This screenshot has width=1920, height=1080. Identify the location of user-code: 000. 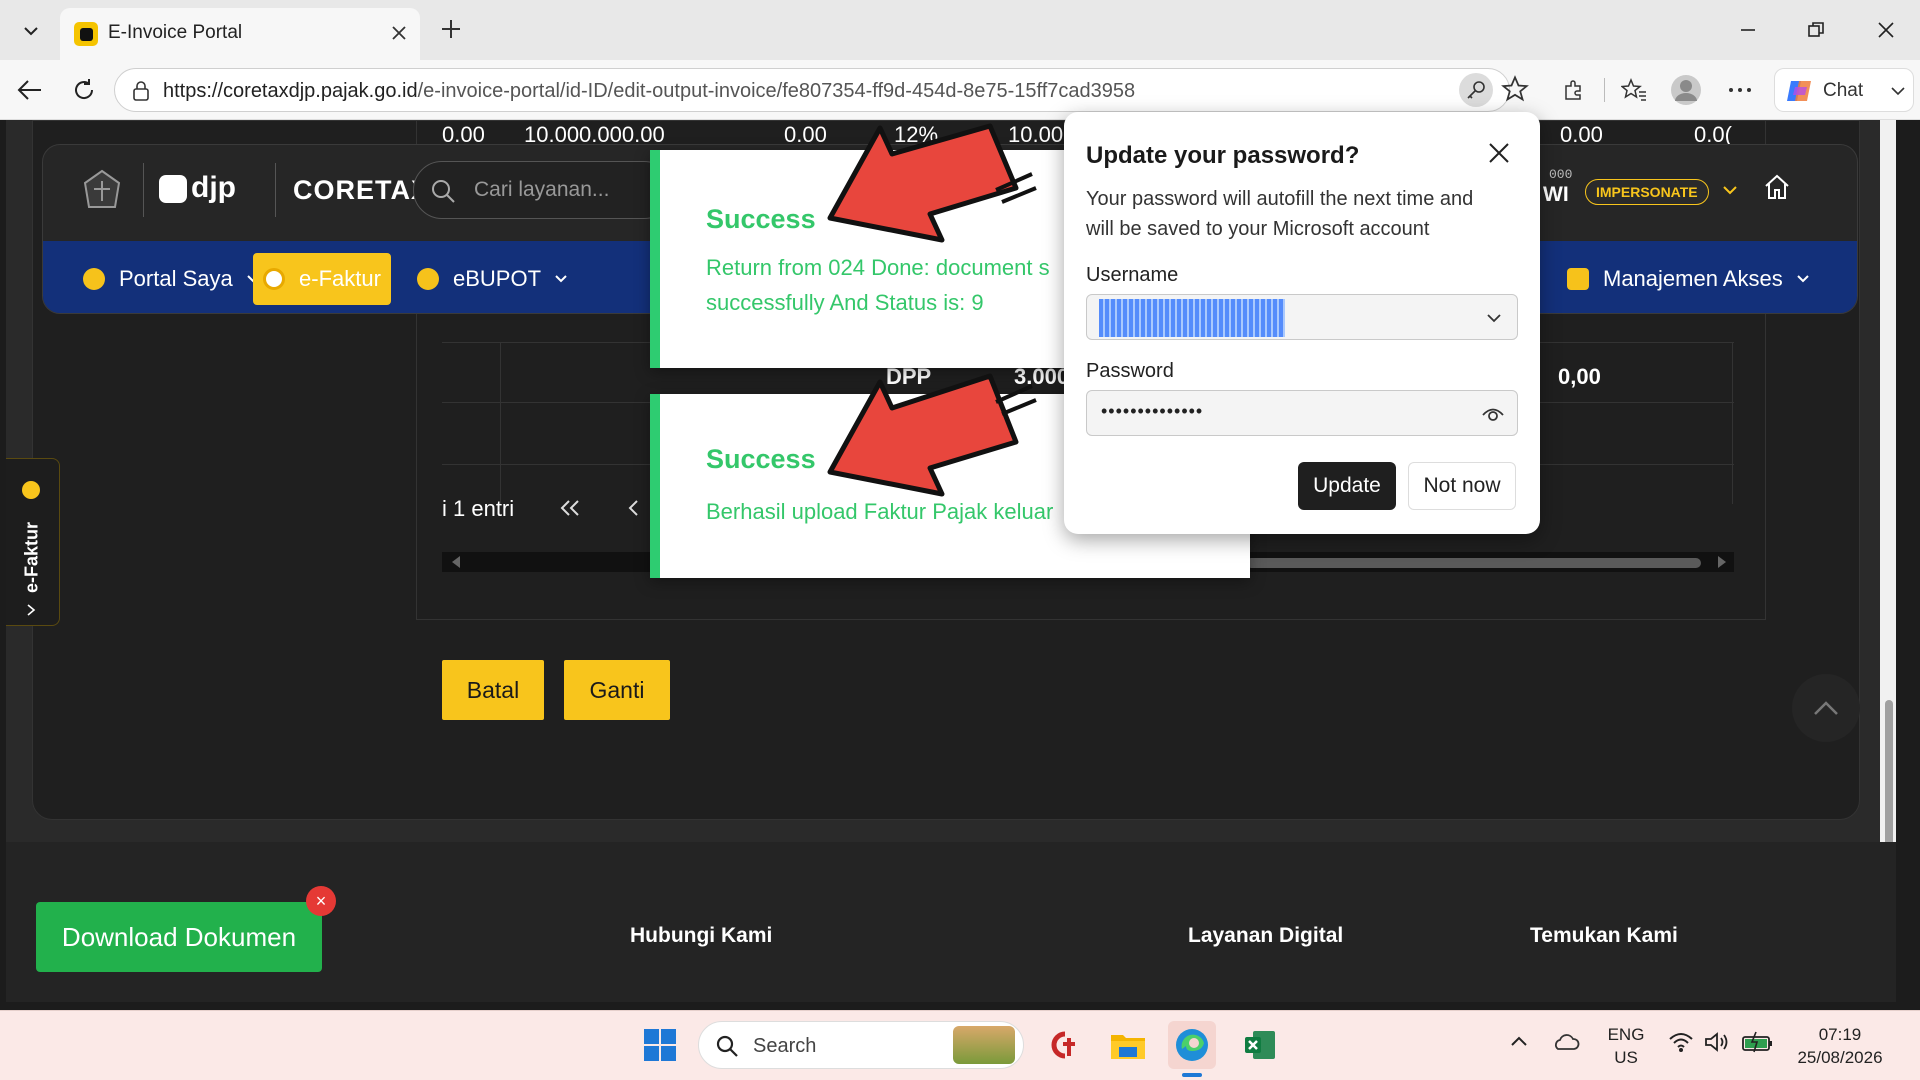
(1561, 174).